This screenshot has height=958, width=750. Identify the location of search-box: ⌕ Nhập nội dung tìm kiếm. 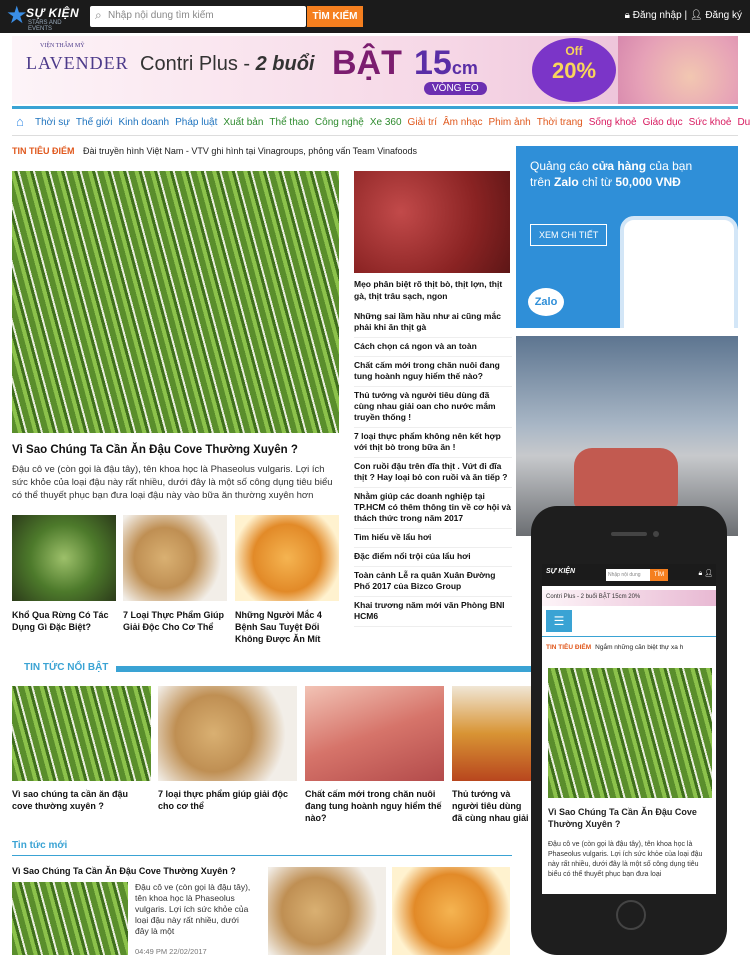
(198, 16).